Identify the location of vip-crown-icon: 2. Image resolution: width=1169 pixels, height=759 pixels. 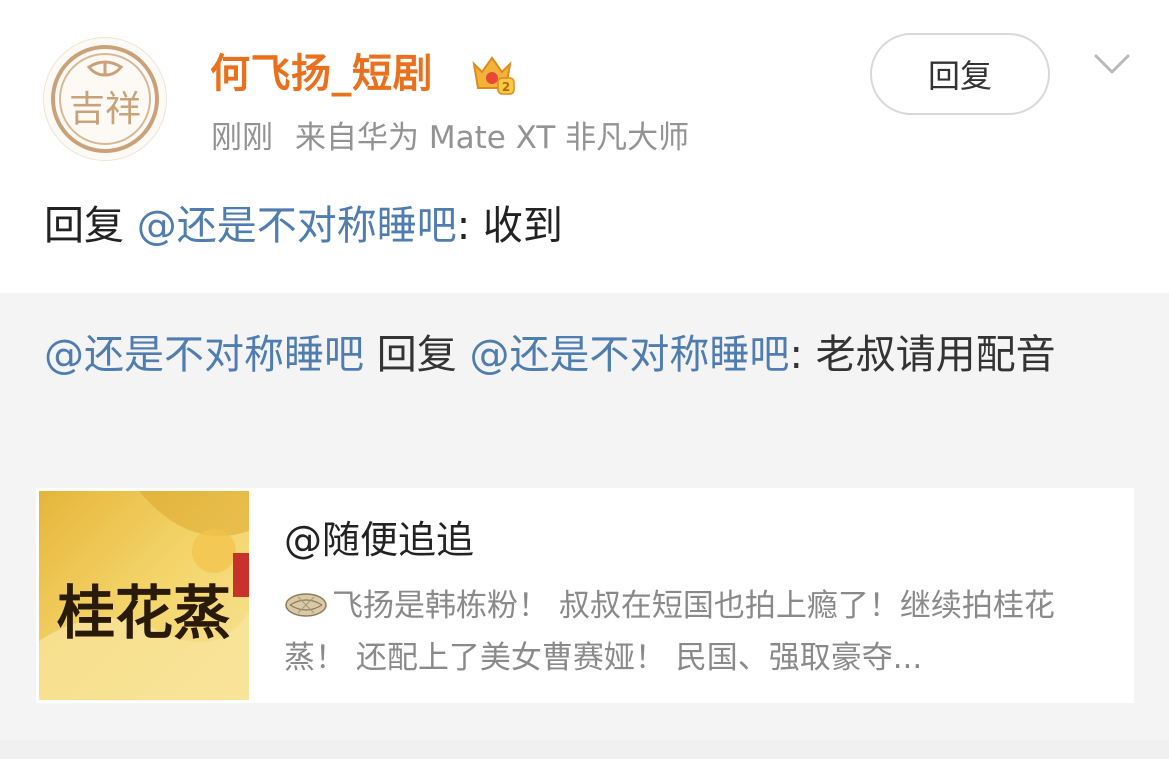
(493, 75).